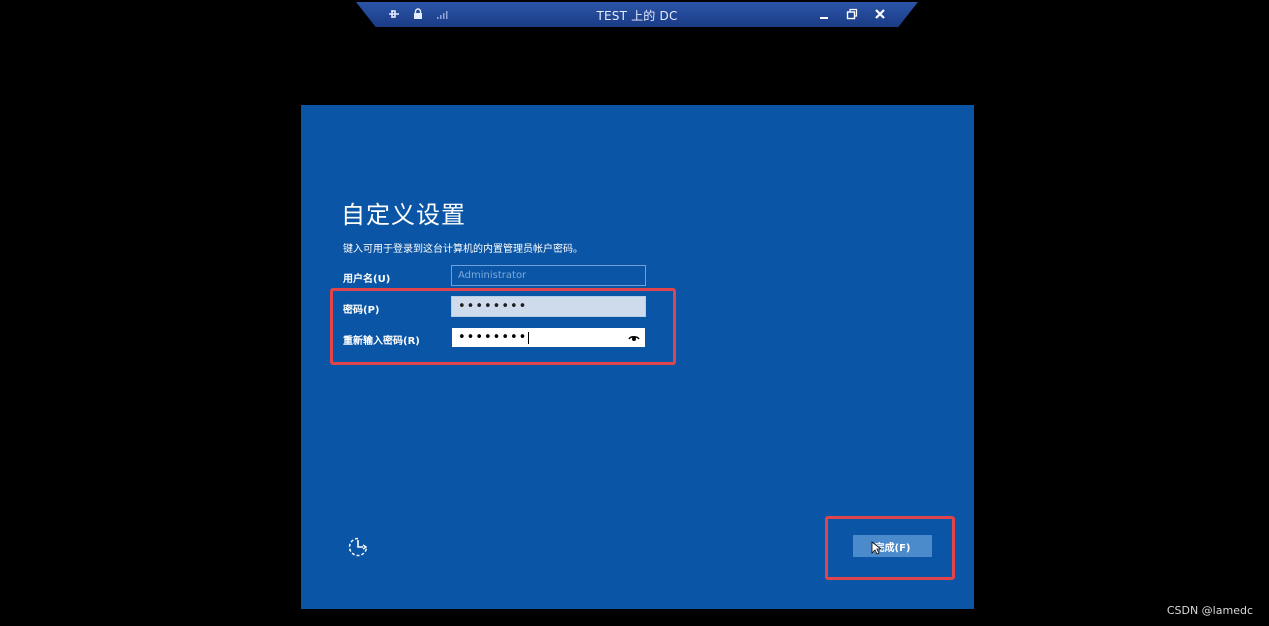 This screenshot has width=1269, height=626. Describe the element at coordinates (463, 249) in the screenshot. I see `instruction-text: 键入可用于登录到这台计算机的内置管理员帐户密码。` at that location.